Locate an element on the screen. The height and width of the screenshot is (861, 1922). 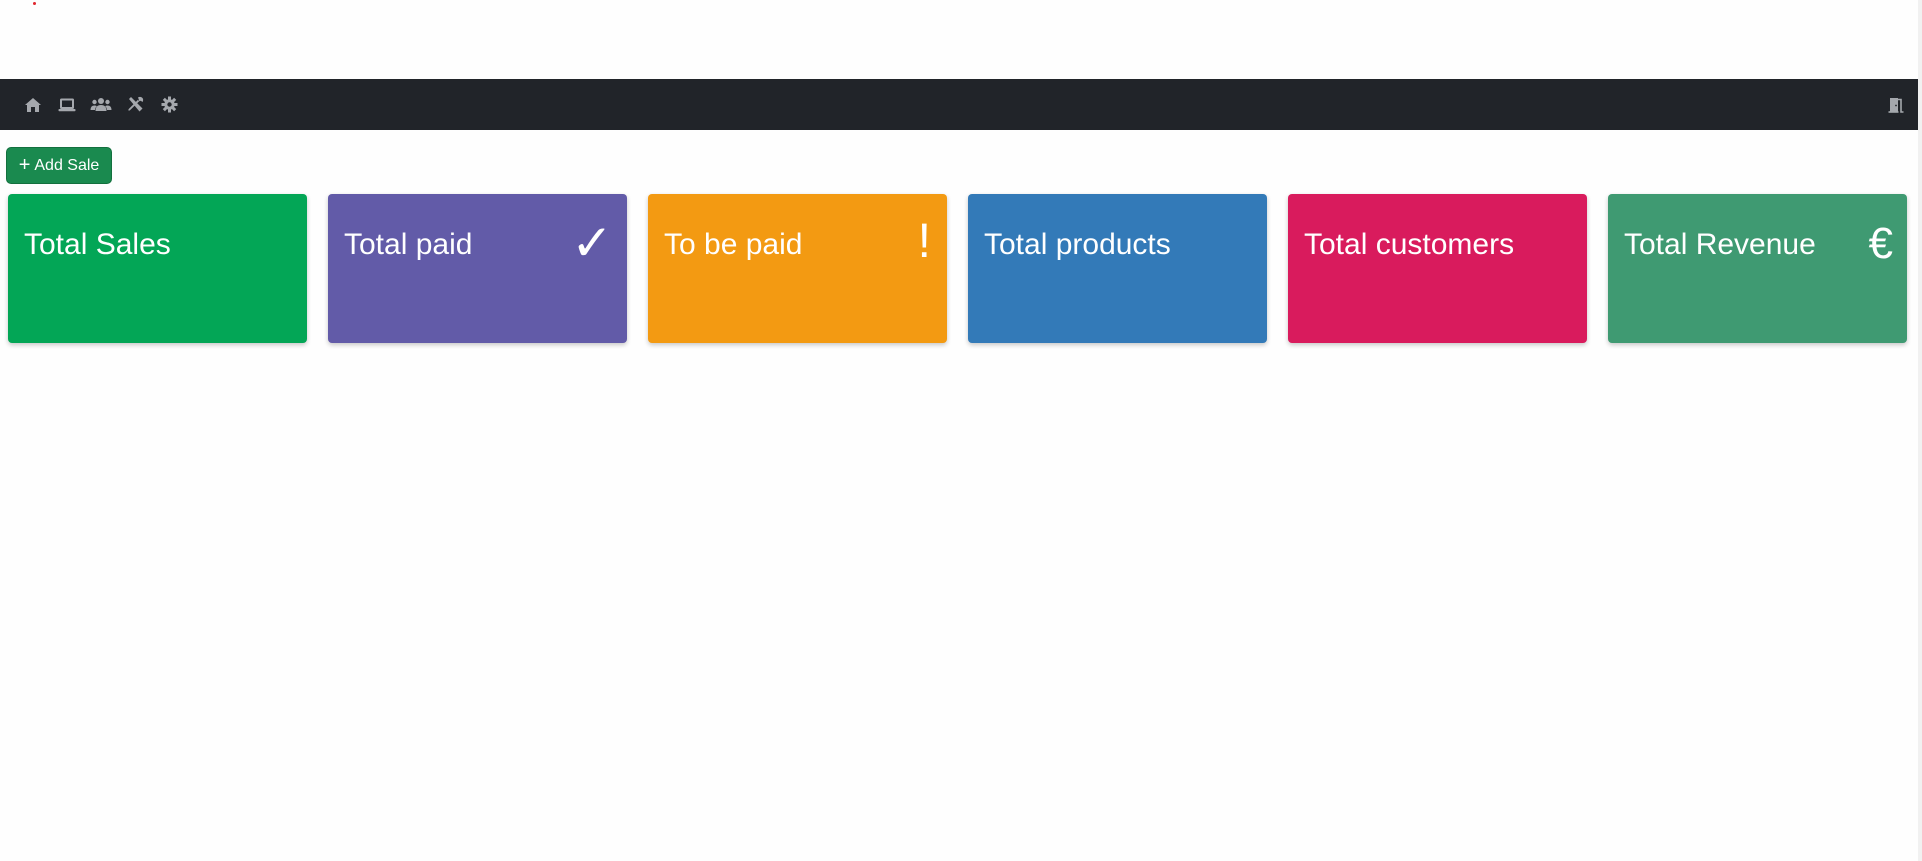
home-icon is located at coordinates (33, 104).